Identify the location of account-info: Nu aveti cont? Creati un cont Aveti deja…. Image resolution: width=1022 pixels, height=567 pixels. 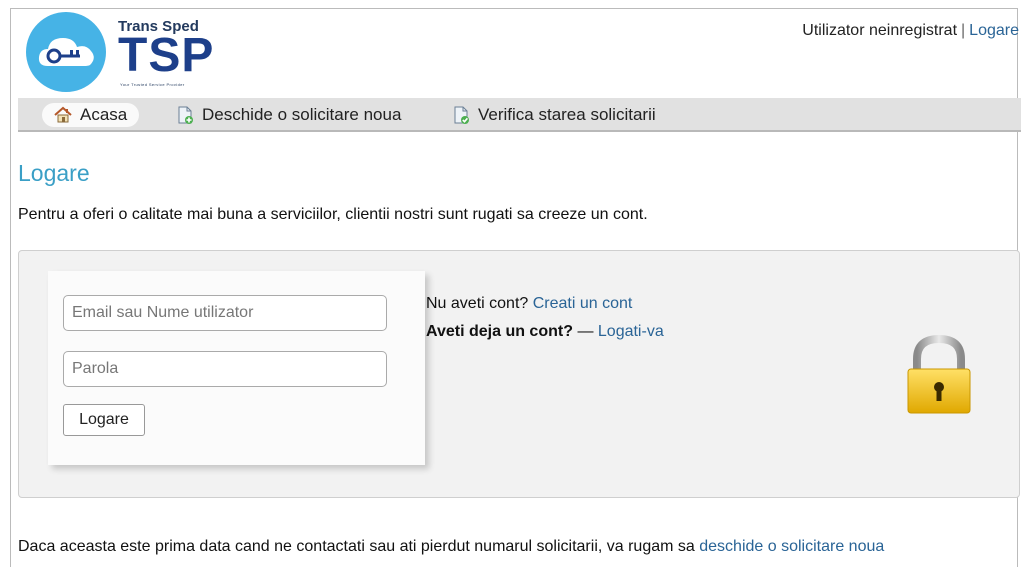
(545, 323).